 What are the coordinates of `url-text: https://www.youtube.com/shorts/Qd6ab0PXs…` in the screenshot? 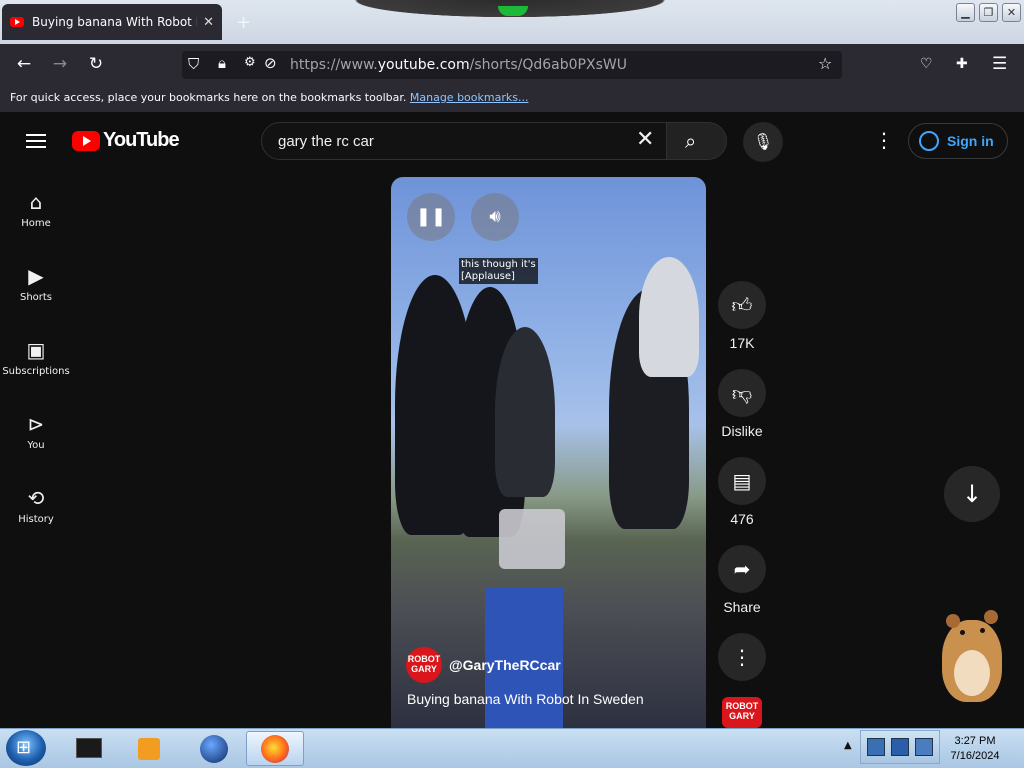 It's located at (458, 65).